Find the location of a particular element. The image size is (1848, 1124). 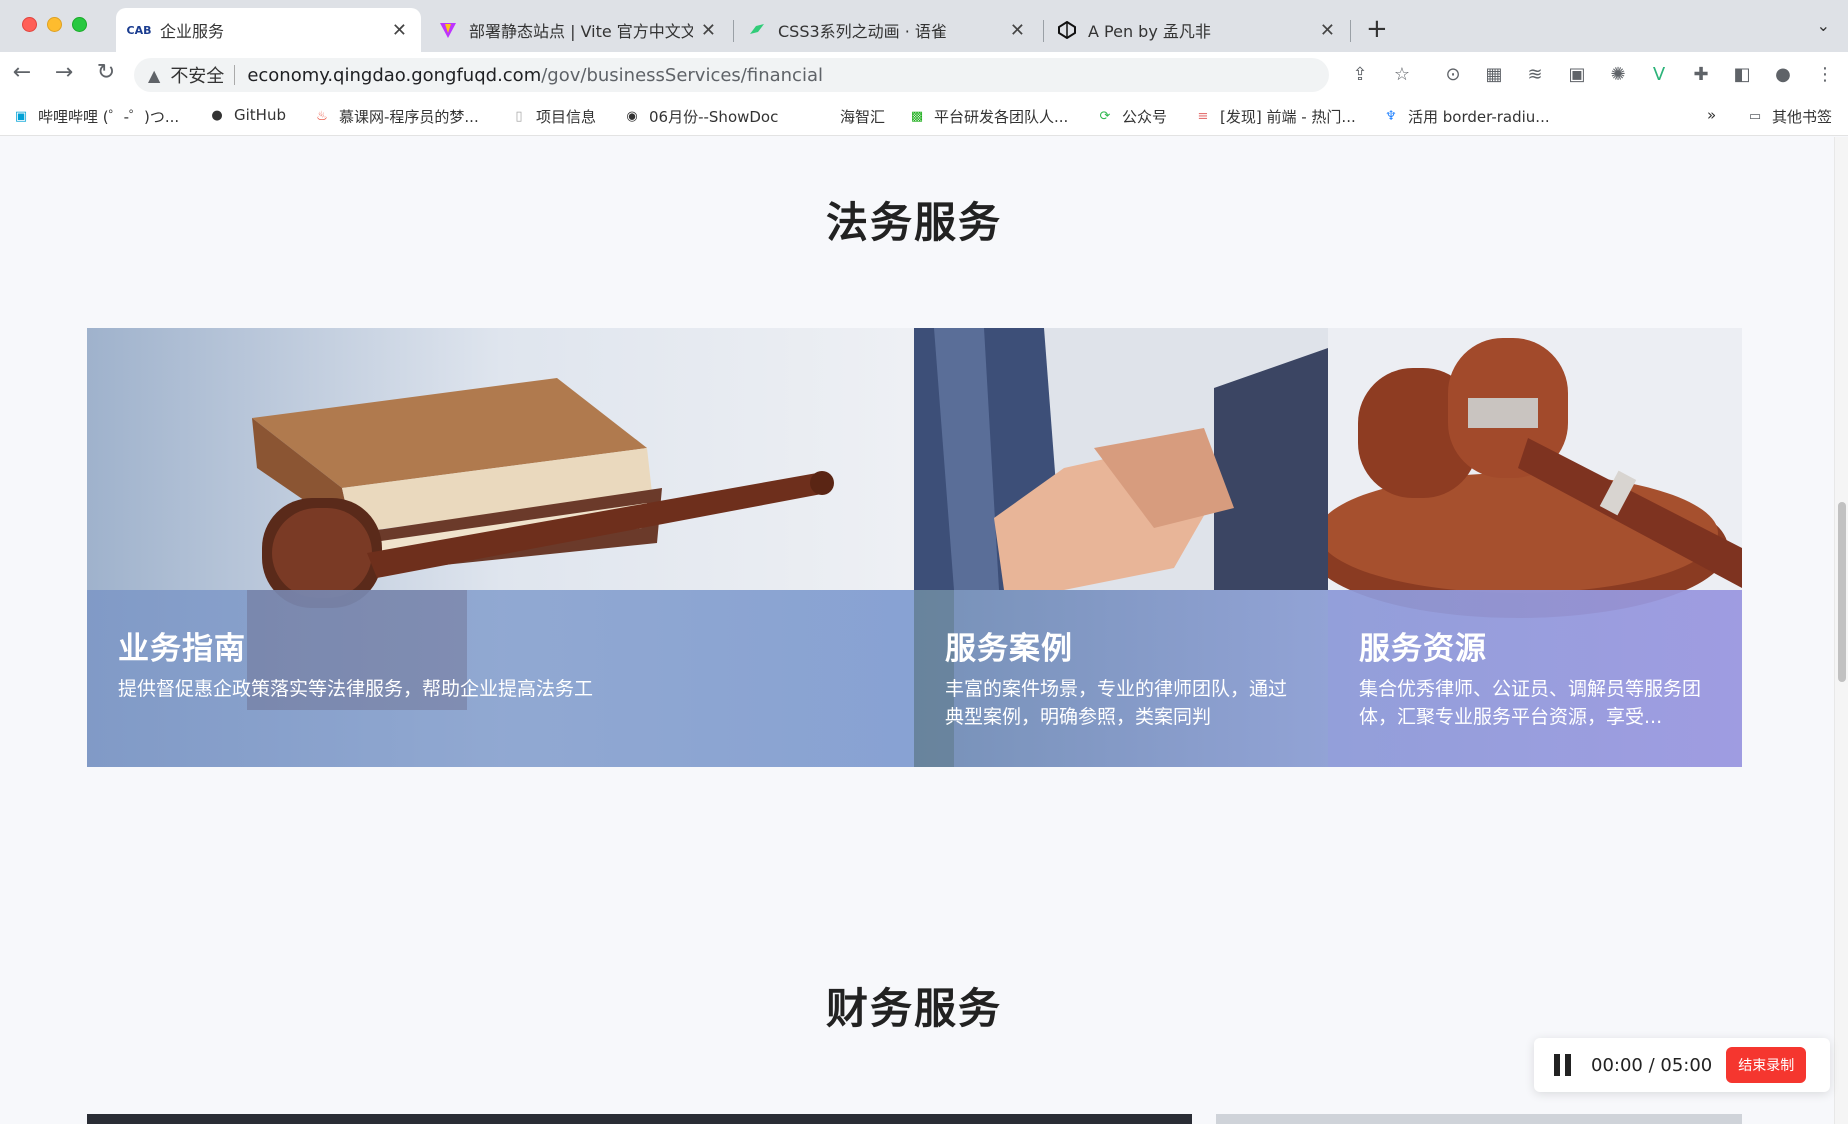

card-title: 服务资源 is located at coordinates (1423, 649).